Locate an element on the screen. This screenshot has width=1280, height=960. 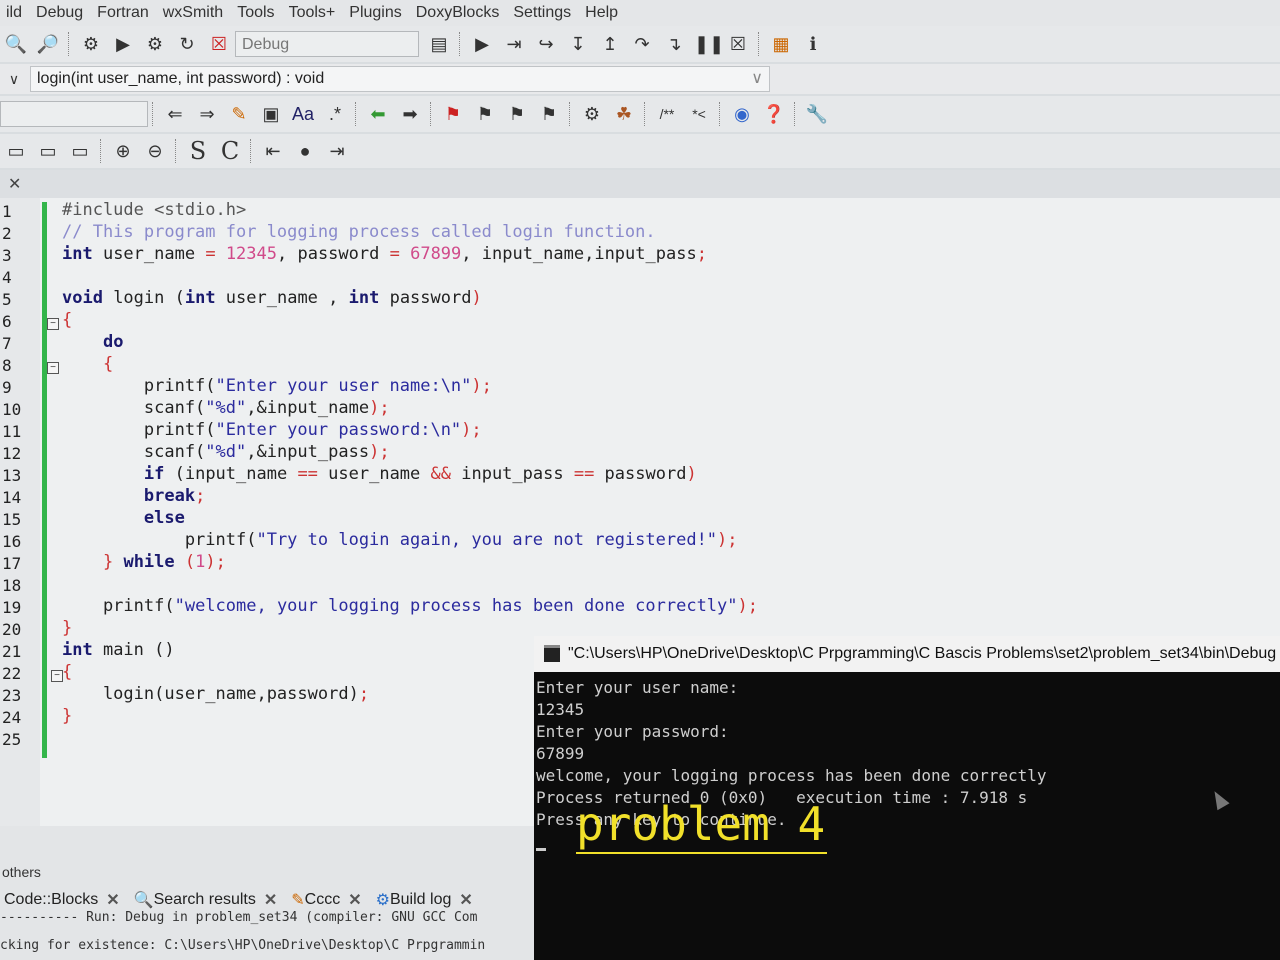
wrench-icon: 🔧 is located at coordinates (817, 114).